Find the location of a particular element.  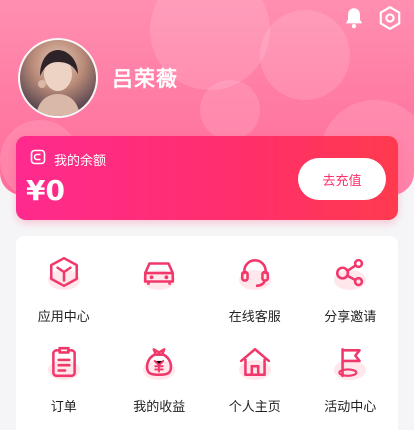

menu-item-activity-center: 活动中心 is located at coordinates (351, 379).